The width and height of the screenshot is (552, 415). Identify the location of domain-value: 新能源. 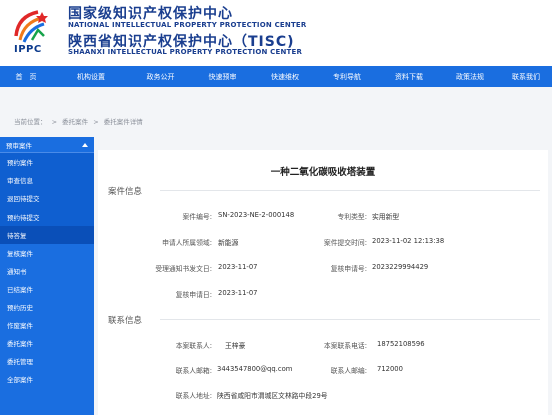
(228, 243).